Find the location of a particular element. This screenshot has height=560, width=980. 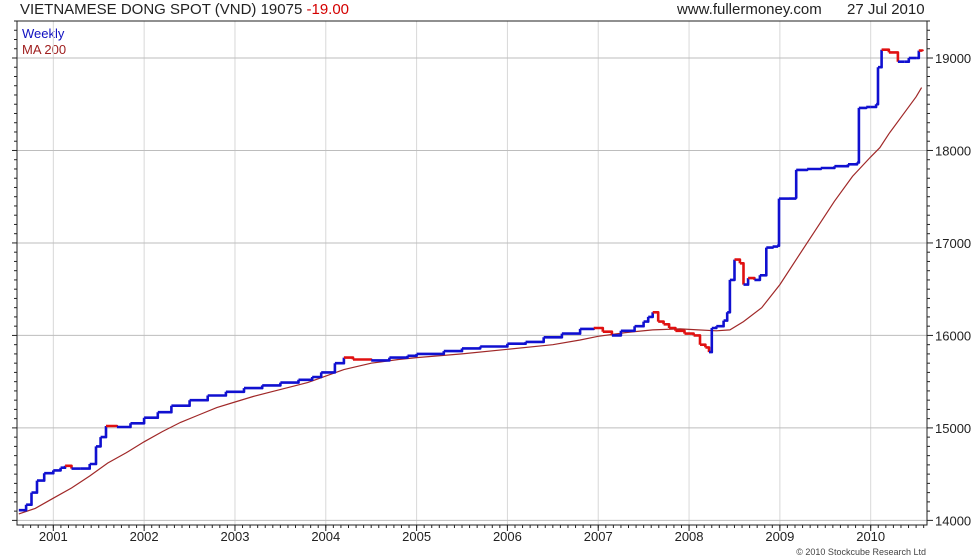

y-tick-label-15000: 15000 is located at coordinates (953, 428).